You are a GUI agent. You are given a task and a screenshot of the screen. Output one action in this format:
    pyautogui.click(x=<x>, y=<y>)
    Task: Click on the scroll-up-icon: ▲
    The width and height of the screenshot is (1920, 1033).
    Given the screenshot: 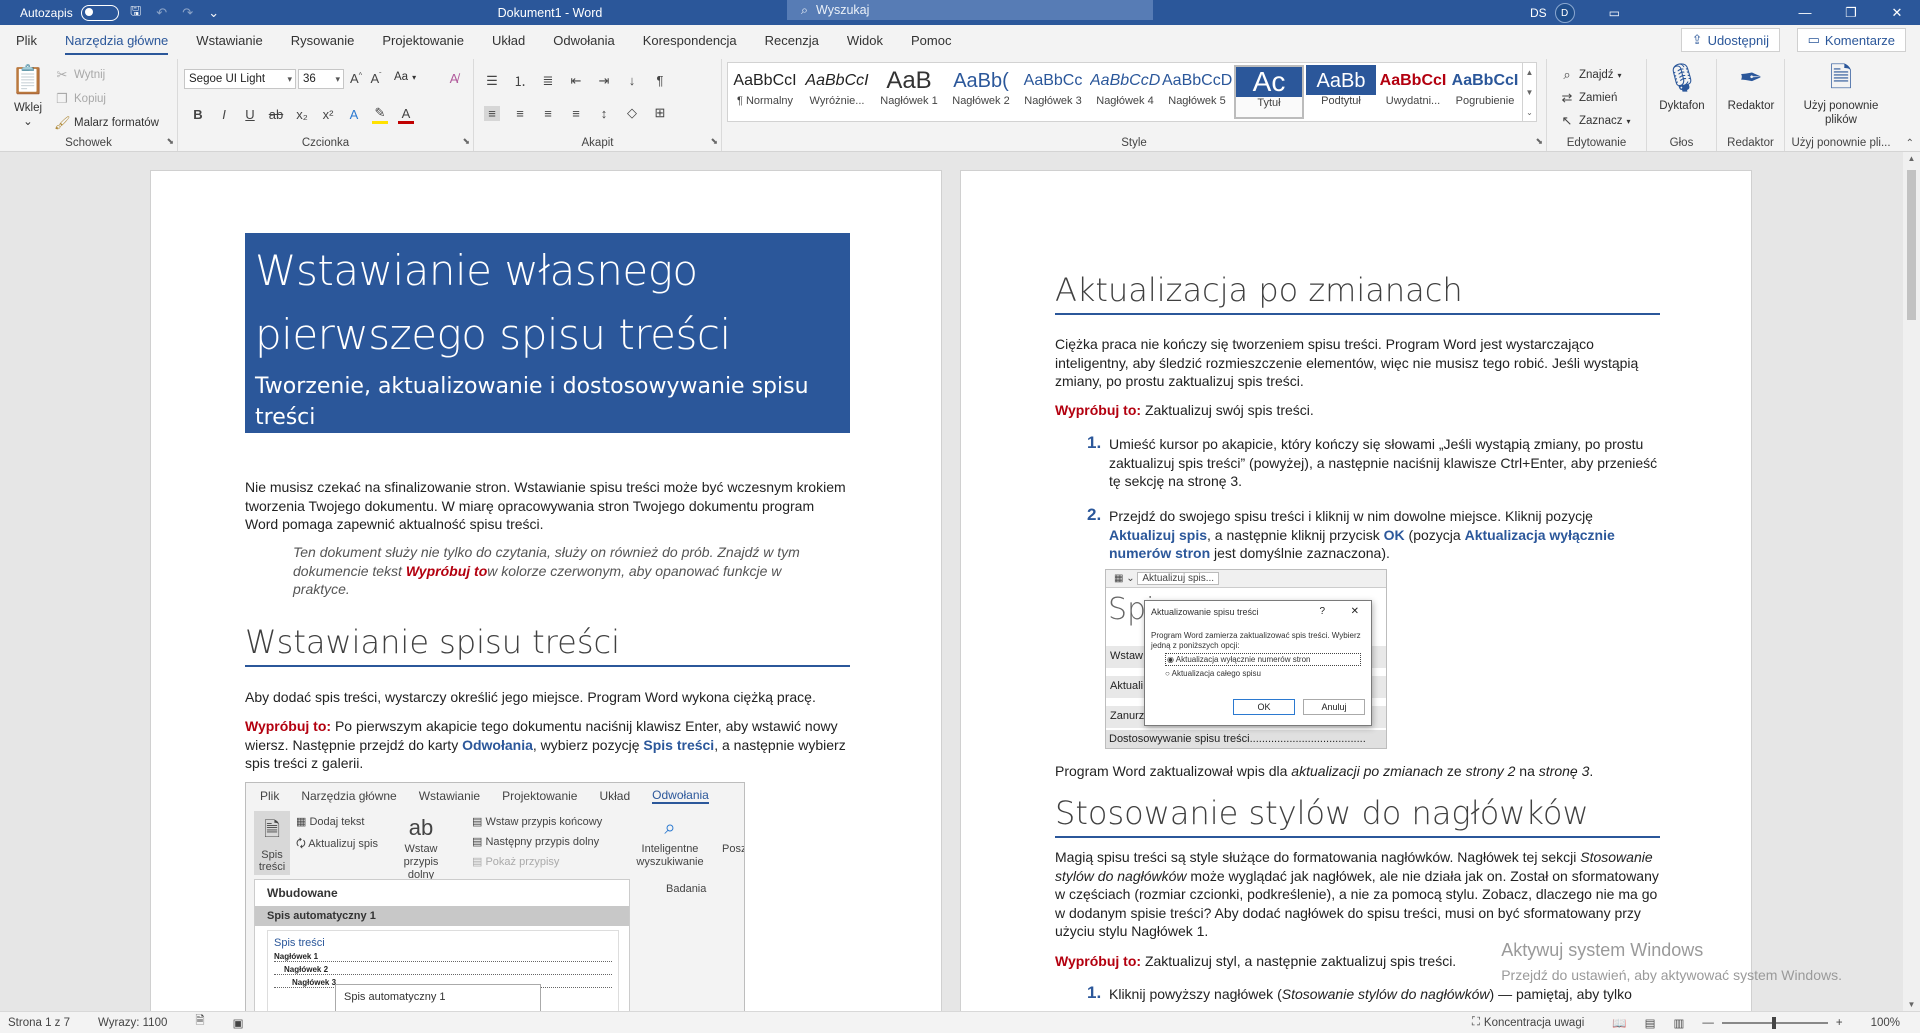 What is the action you would take?
    pyautogui.click(x=1911, y=158)
    